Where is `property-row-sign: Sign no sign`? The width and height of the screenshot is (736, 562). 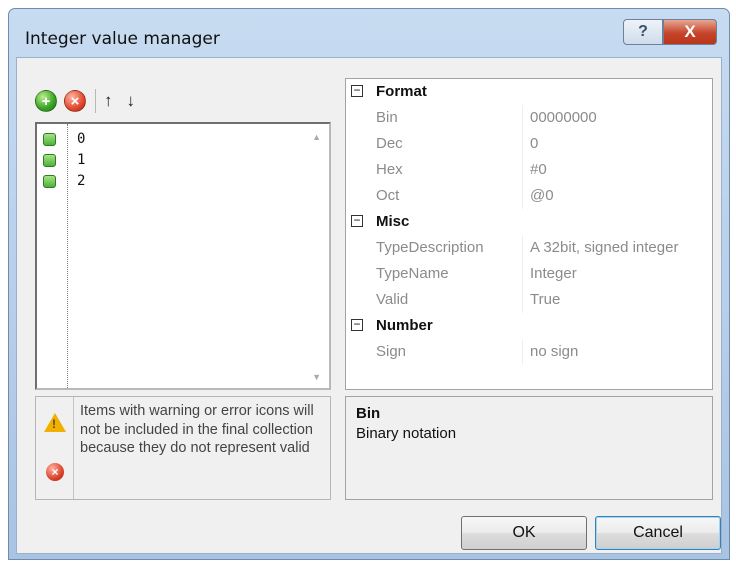
property-row-sign: Sign no sign is located at coordinates (529, 352).